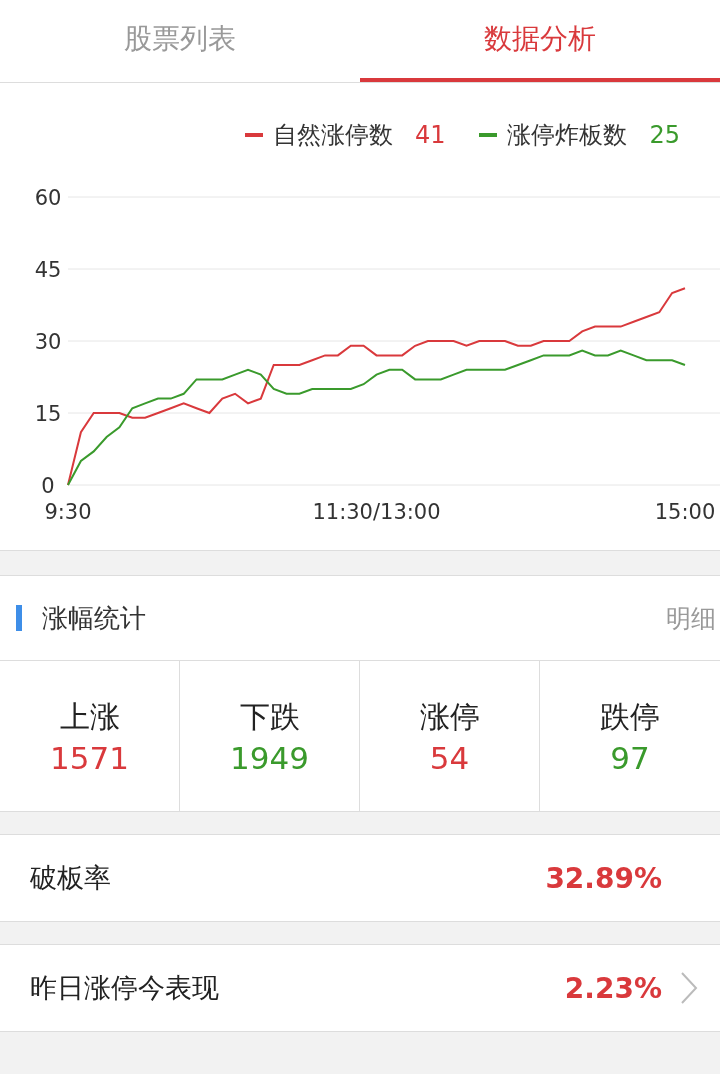 The width and height of the screenshot is (720, 1074). What do you see at coordinates (48, 486) in the screenshot?
I see `y-tick-label: 0` at bounding box center [48, 486].